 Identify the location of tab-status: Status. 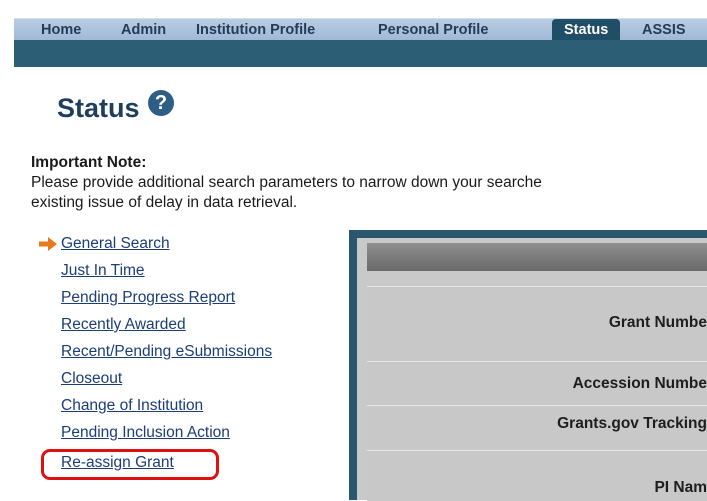
(586, 30).